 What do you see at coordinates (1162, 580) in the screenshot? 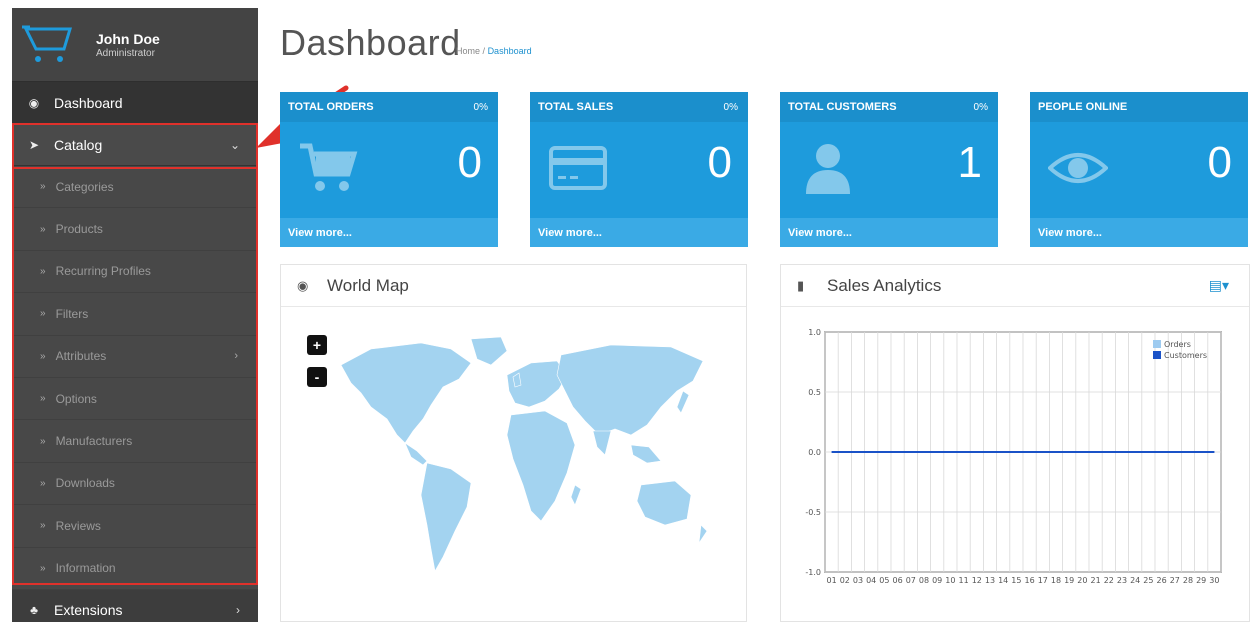
I see `x-tick-label: 26` at bounding box center [1162, 580].